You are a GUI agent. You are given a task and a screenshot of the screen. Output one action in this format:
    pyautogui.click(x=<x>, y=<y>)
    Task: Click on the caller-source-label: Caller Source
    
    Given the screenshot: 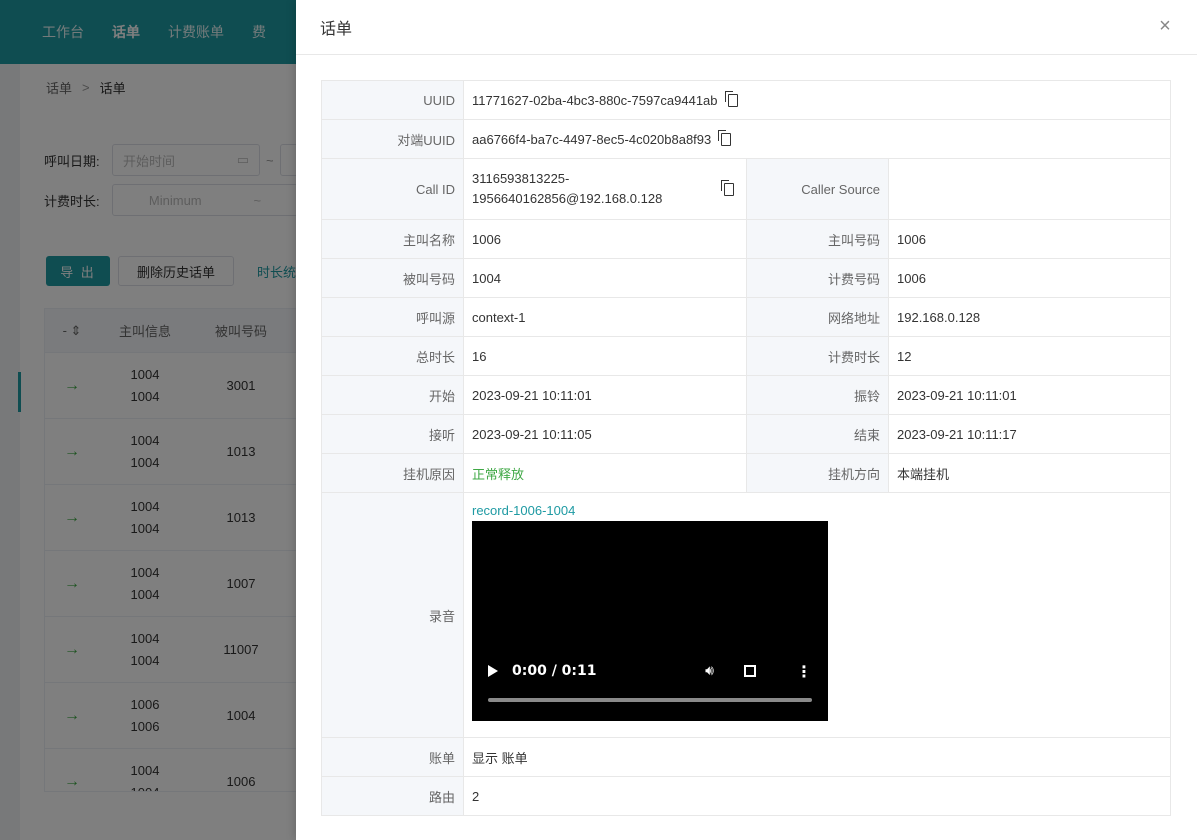 What is the action you would take?
    pyautogui.click(x=817, y=189)
    